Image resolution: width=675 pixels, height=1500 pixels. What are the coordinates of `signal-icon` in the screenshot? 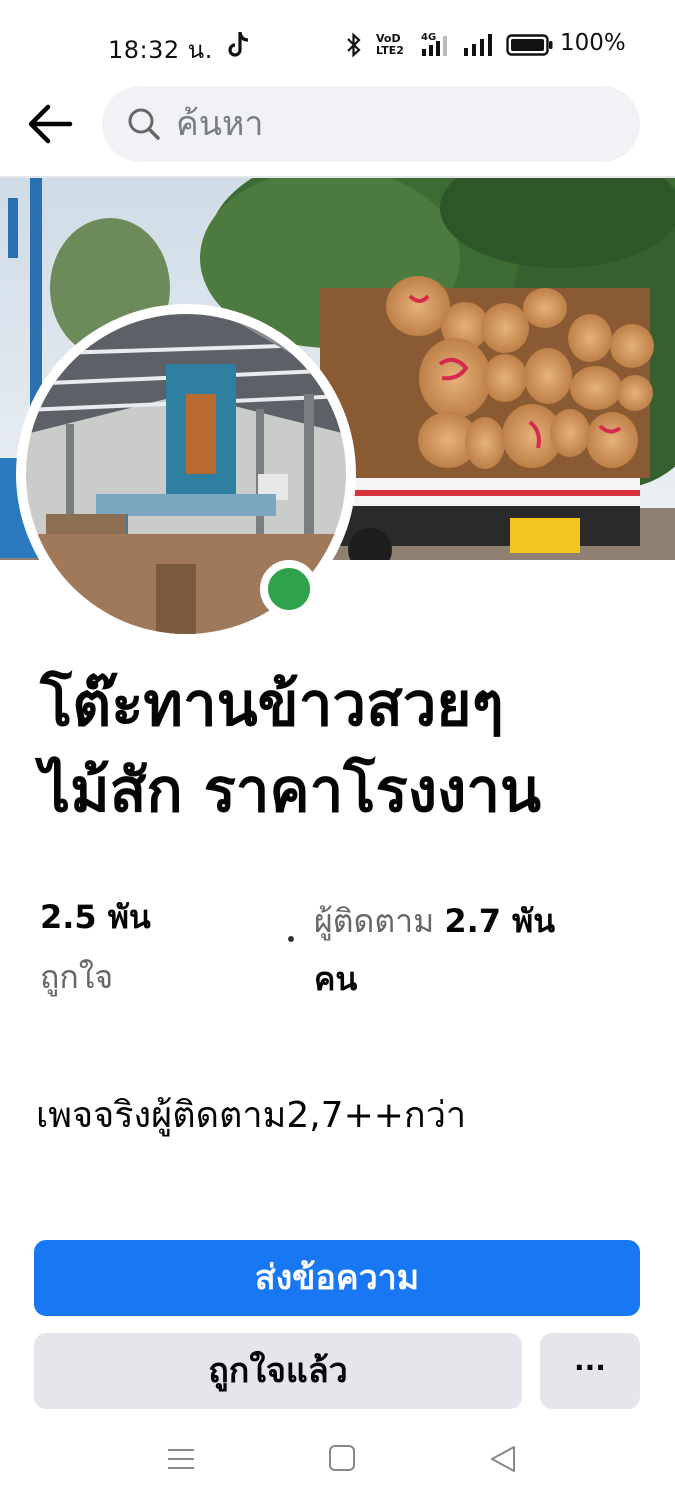 It's located at (478, 45).